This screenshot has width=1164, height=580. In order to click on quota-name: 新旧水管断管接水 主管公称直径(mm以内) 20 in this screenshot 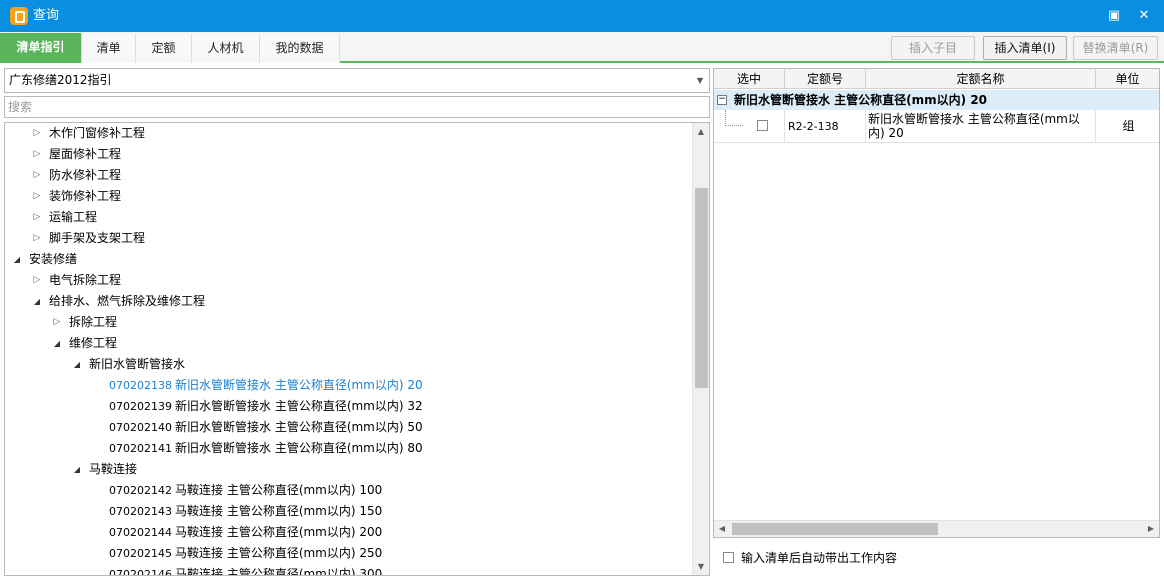, I will do `click(974, 126)`.